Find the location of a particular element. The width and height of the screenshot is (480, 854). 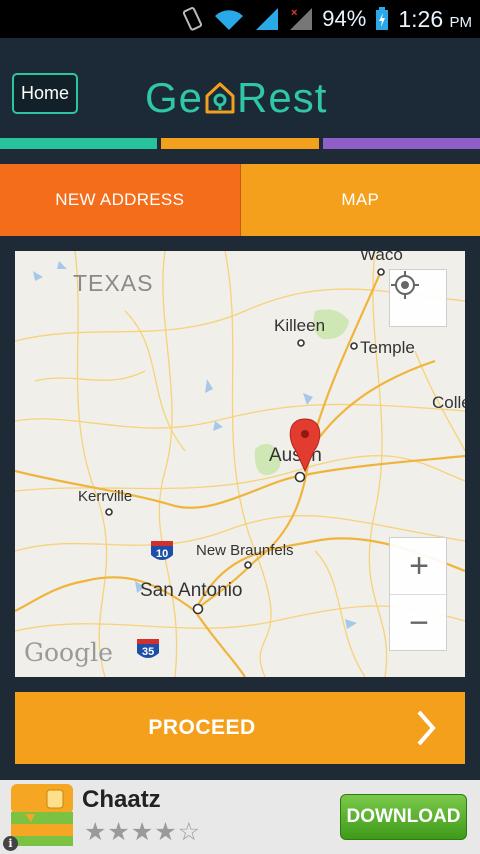

house-pin-icon is located at coordinates (220, 98).